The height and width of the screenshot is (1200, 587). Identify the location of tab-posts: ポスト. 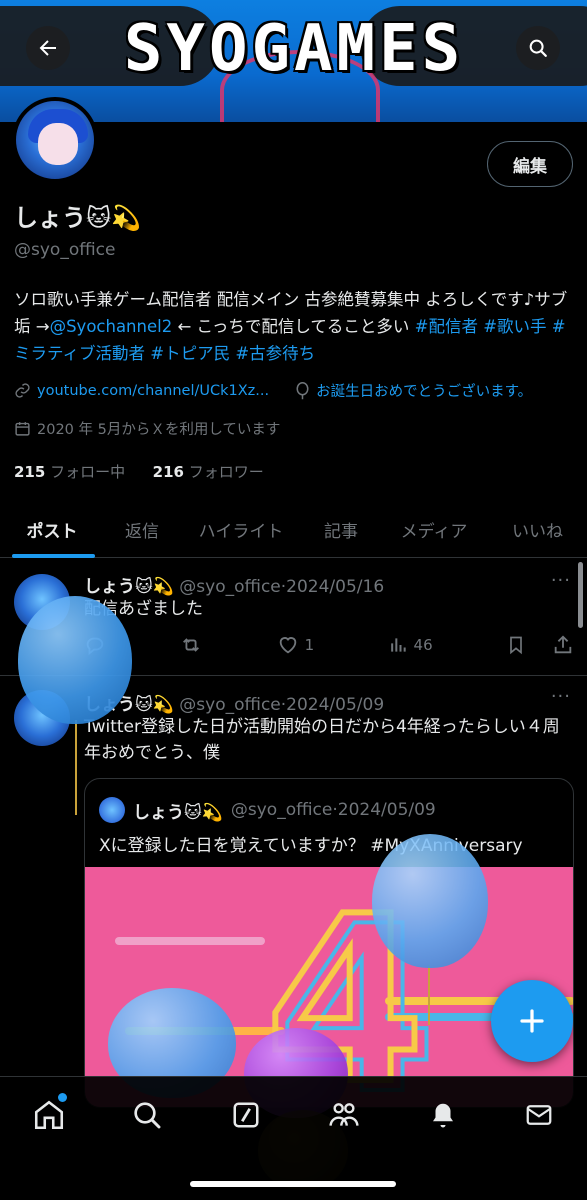
(52, 529).